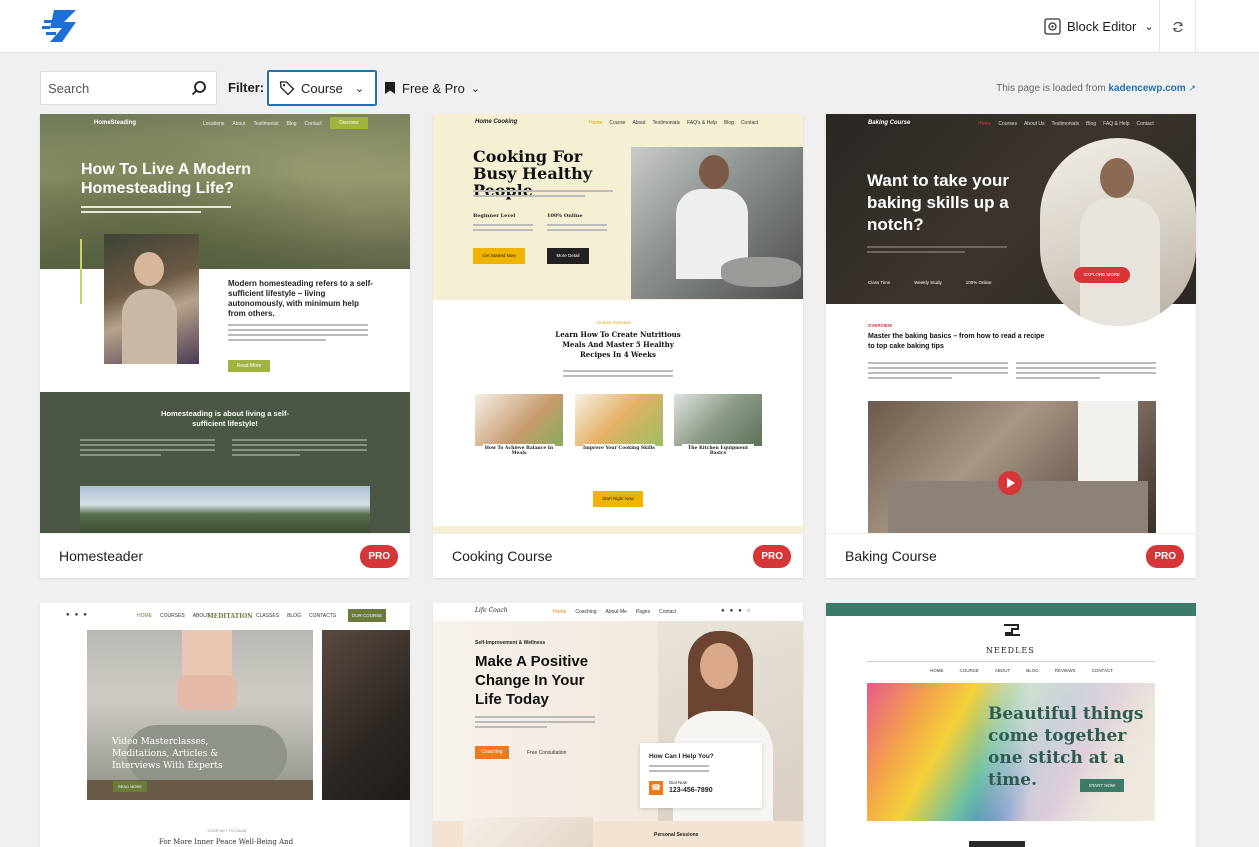  Describe the element at coordinates (101, 556) in the screenshot. I see `card-title: Homesteader` at that location.